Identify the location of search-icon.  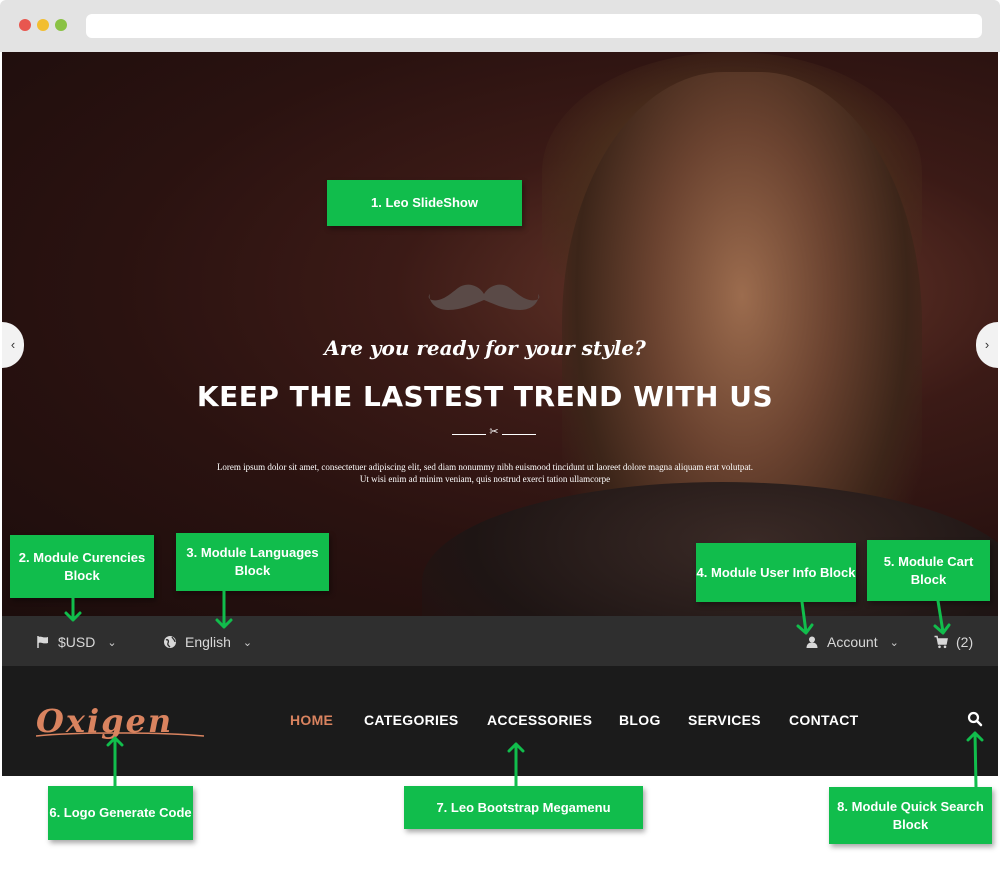
(975, 719).